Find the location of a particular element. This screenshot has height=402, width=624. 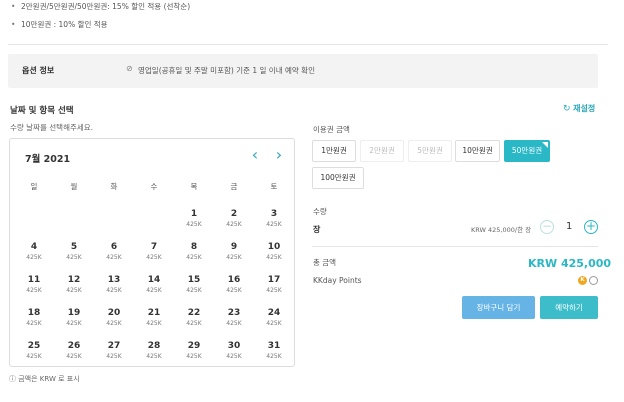

voucher-option: 100만원권 is located at coordinates (338, 178).